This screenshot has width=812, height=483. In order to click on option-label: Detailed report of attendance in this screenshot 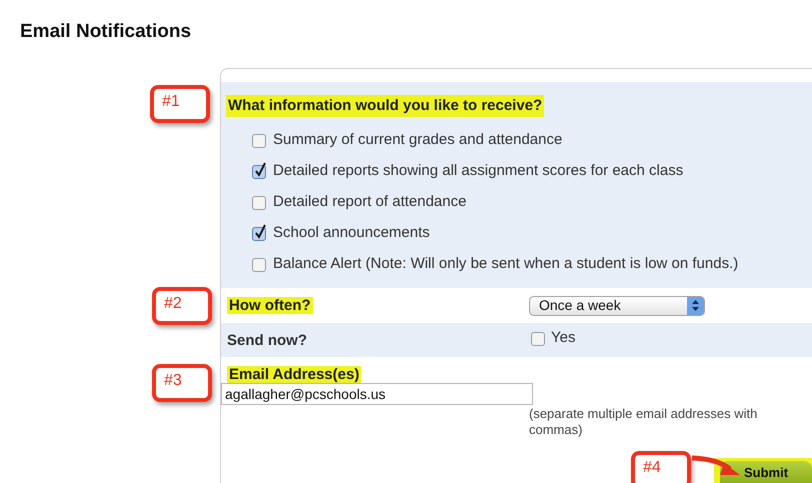, I will do `click(369, 202)`.